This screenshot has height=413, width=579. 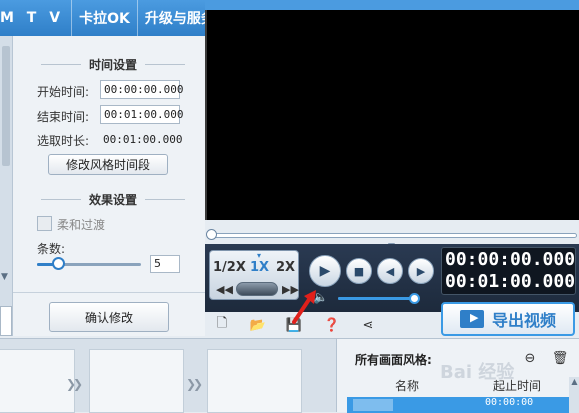 I want to click on smooth-transition-checkbox, so click(x=44, y=223).